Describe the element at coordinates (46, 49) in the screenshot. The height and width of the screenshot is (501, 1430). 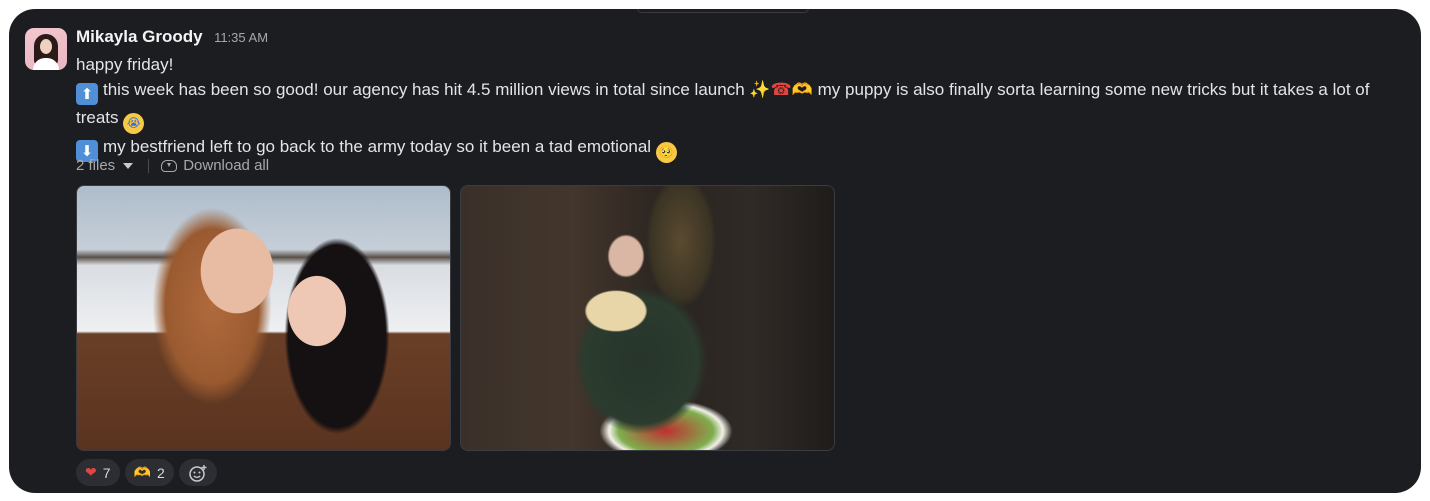
I see `avatar` at that location.